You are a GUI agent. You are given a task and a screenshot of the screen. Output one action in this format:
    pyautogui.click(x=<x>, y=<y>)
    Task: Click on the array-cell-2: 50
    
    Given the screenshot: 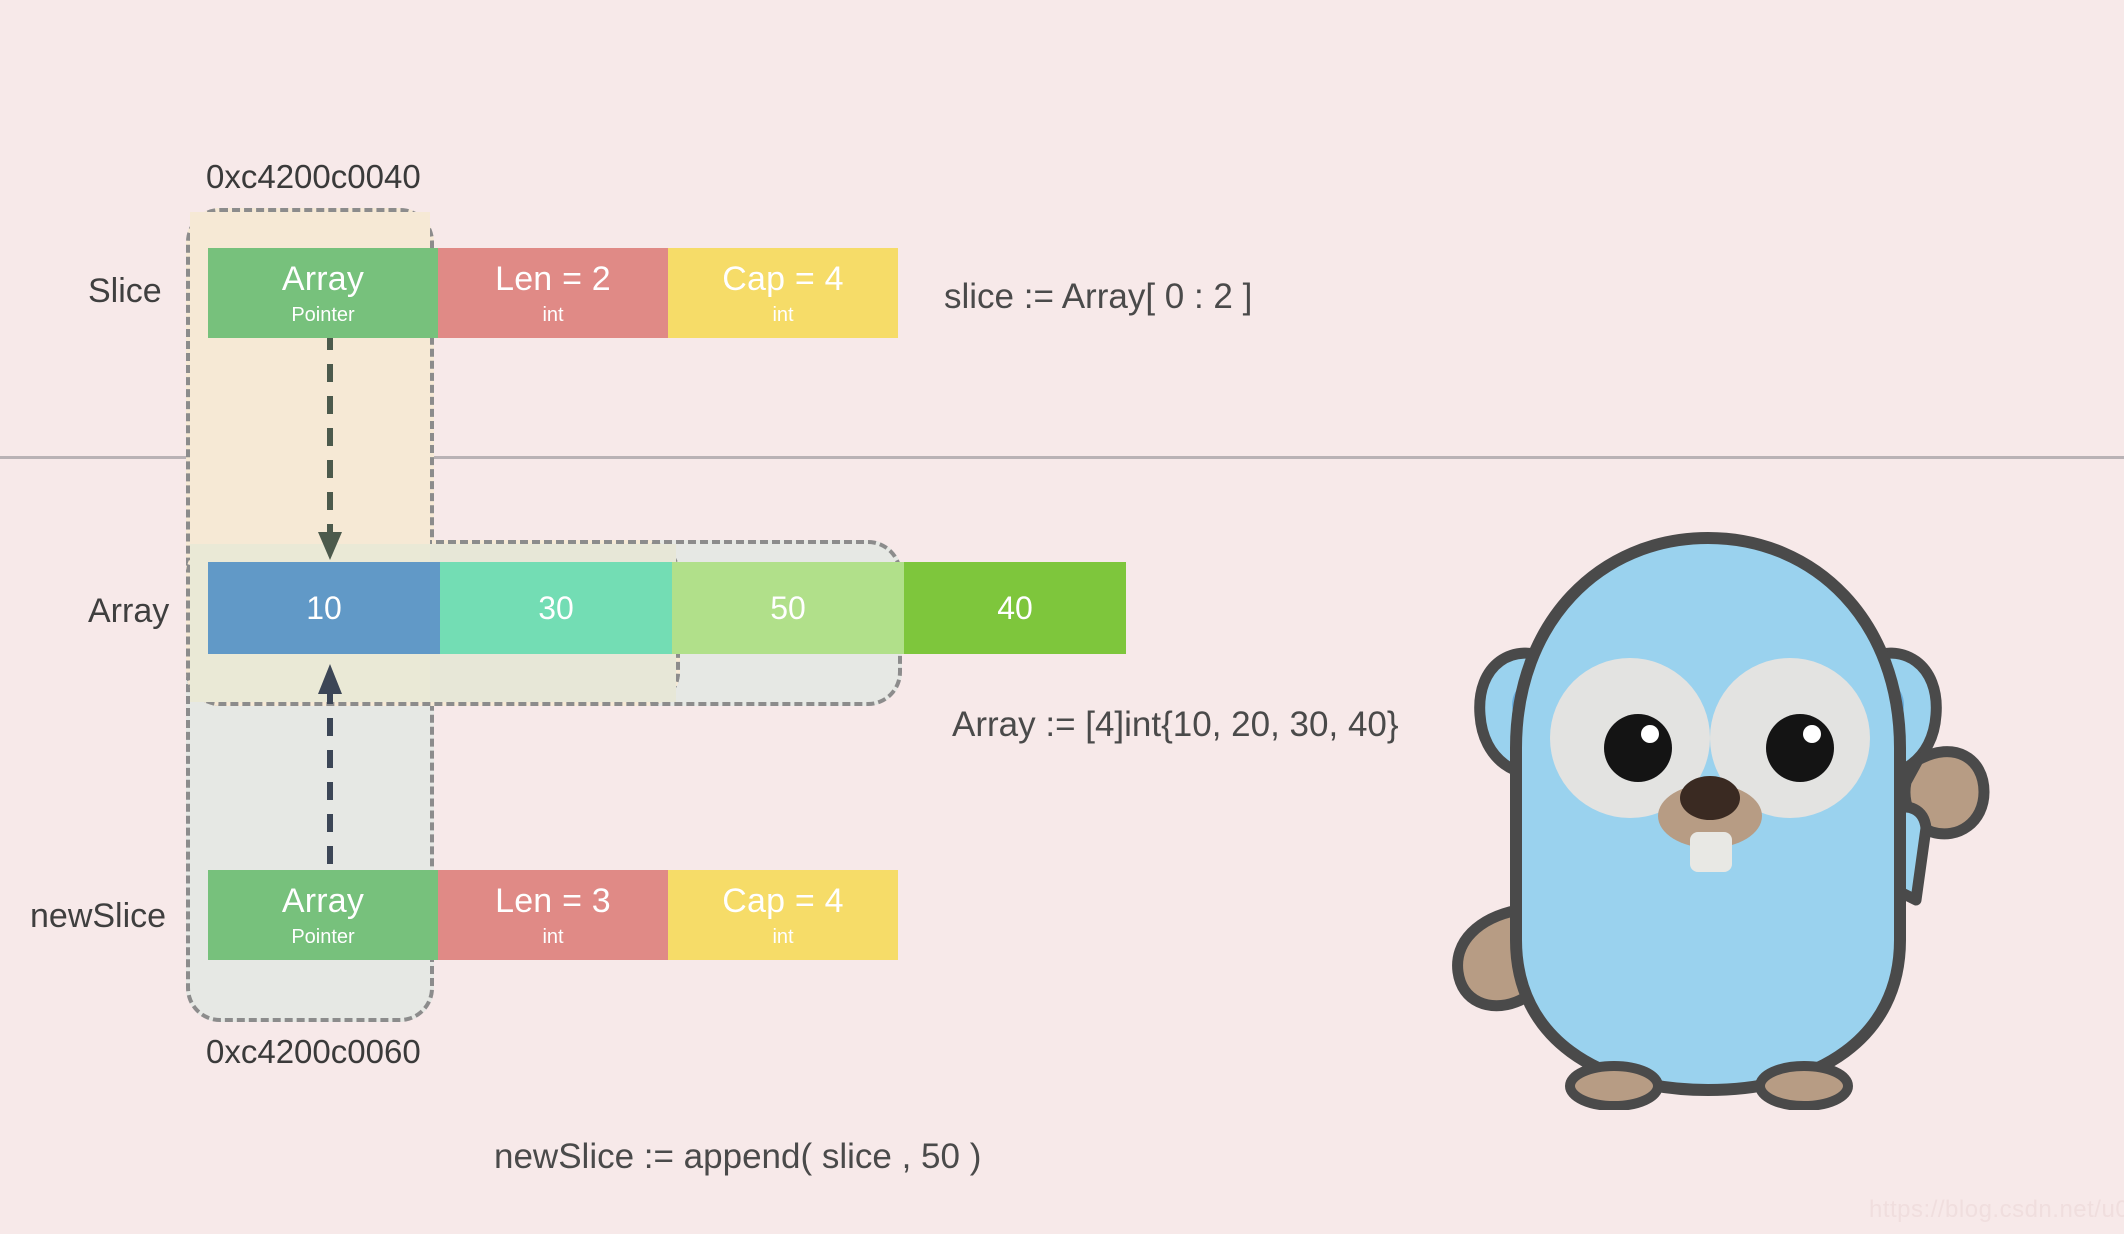 What is the action you would take?
    pyautogui.click(x=788, y=608)
    